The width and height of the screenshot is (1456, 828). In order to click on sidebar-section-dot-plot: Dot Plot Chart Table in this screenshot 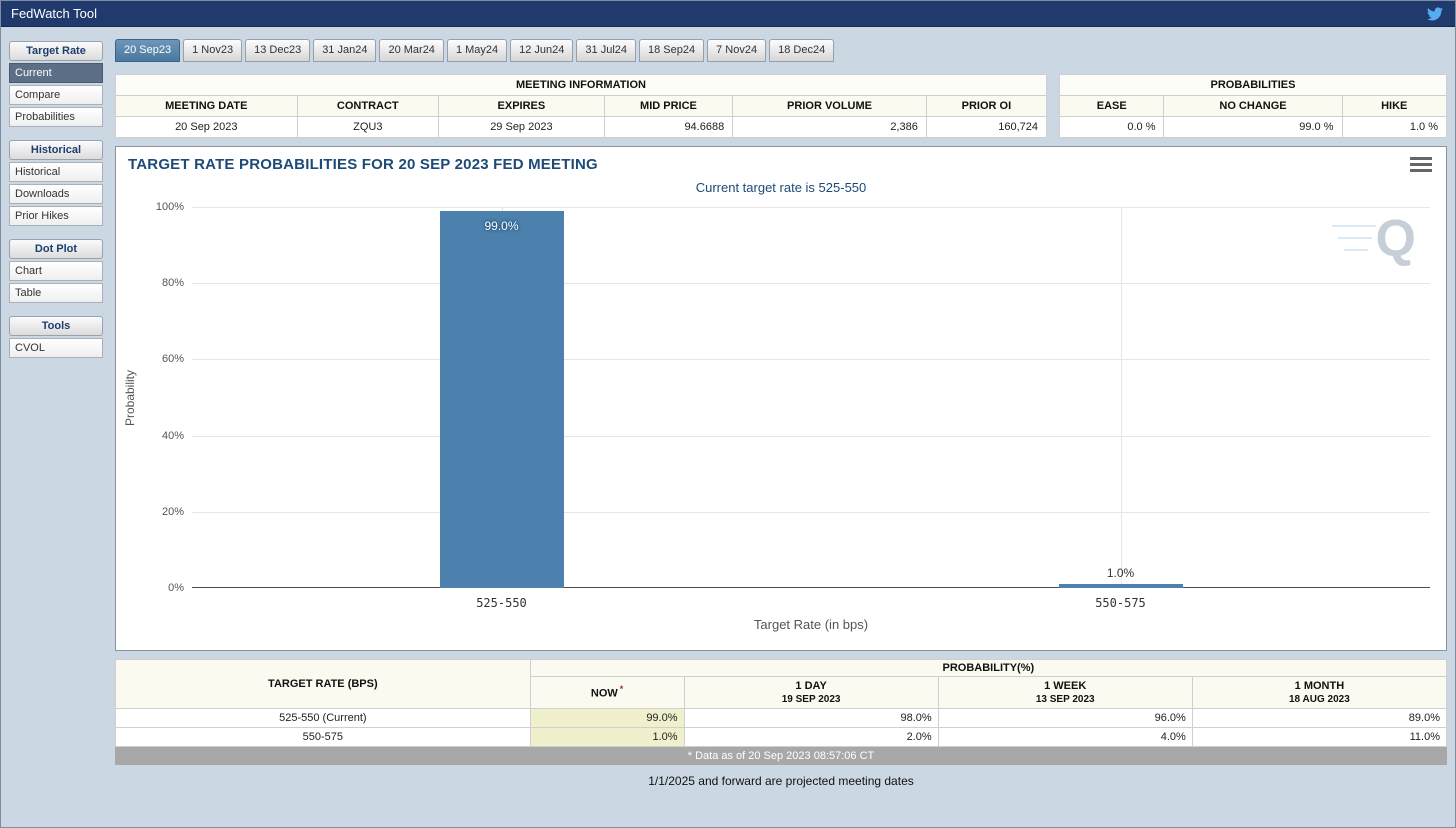, I will do `click(56, 271)`.